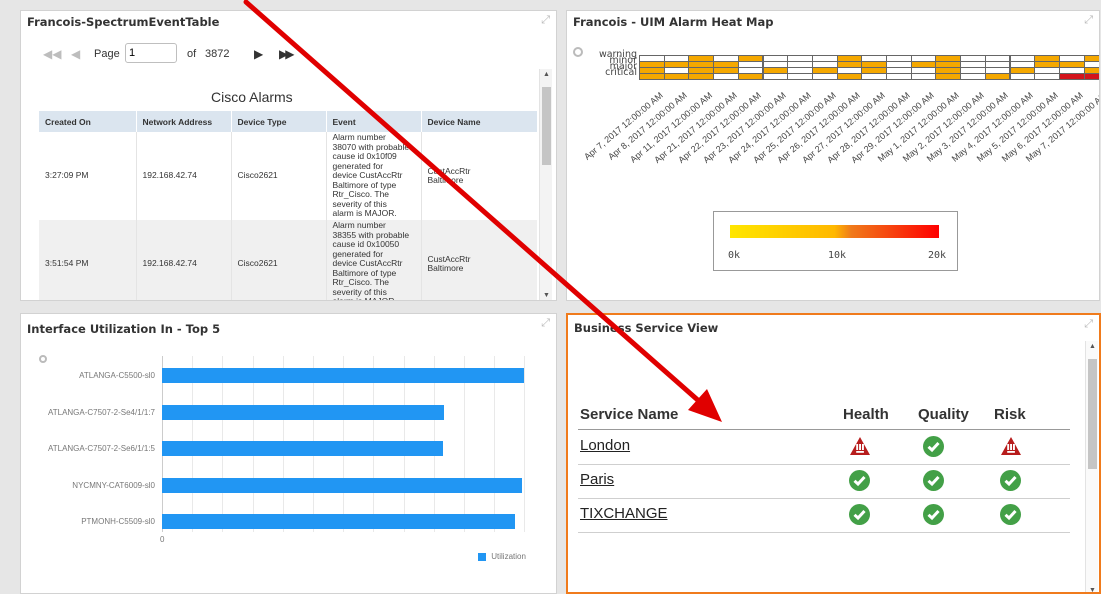 Image resolution: width=1101 pixels, height=594 pixels. Describe the element at coordinates (445, 268) in the screenshot. I see `device-name-line: Baltimore` at that location.